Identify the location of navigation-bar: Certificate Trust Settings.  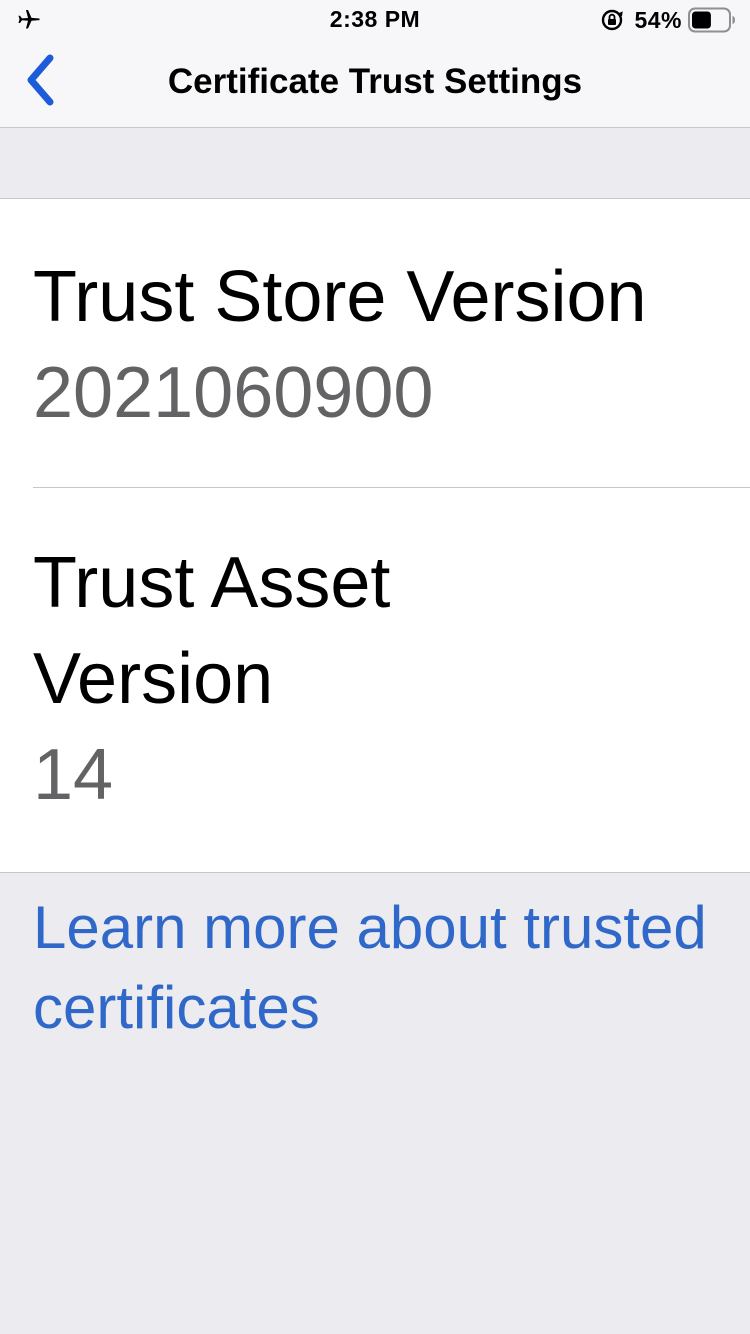
(375, 84).